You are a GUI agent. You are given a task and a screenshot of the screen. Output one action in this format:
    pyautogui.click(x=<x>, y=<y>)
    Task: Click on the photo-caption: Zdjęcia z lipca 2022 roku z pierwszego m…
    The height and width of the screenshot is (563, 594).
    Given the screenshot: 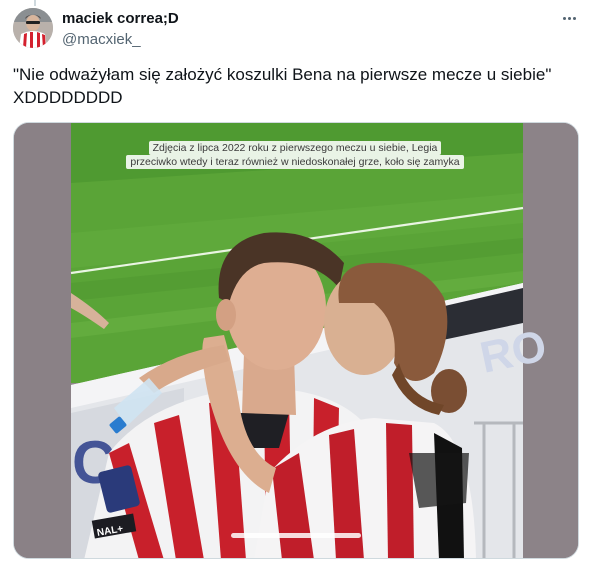 What is the action you would take?
    pyautogui.click(x=295, y=155)
    